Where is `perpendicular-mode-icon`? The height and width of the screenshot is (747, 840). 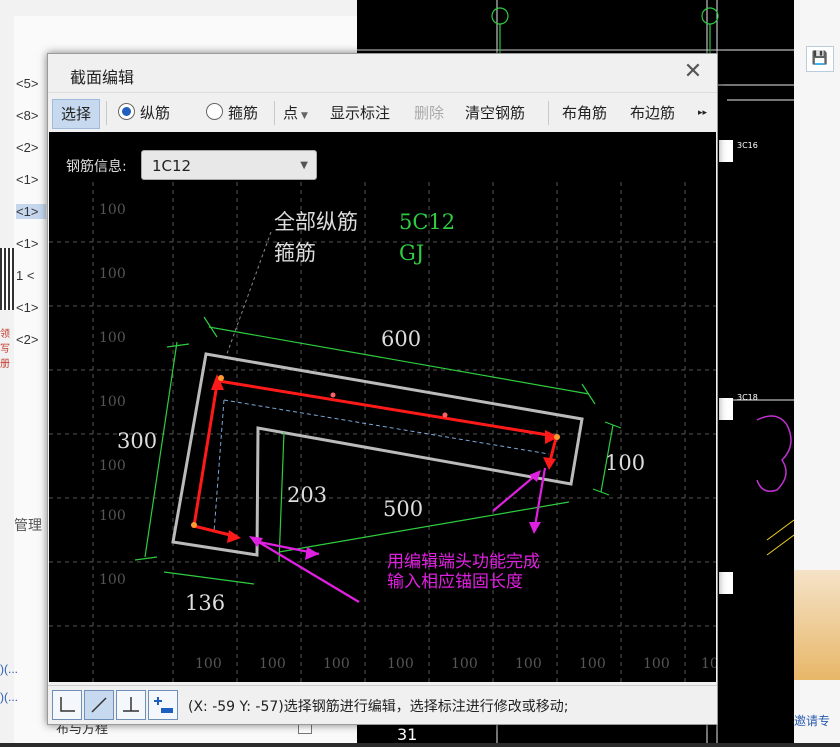 perpendicular-mode-icon is located at coordinates (131, 705).